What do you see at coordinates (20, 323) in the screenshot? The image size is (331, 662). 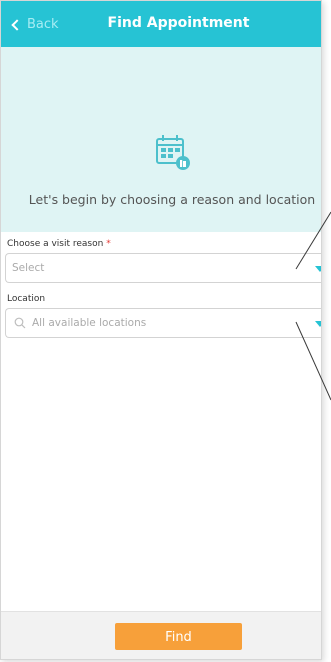 I see `search-icon` at bounding box center [20, 323].